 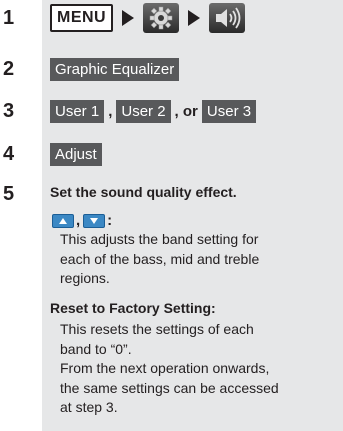 I want to click on adjust-button: Adjust, so click(x=76, y=154).